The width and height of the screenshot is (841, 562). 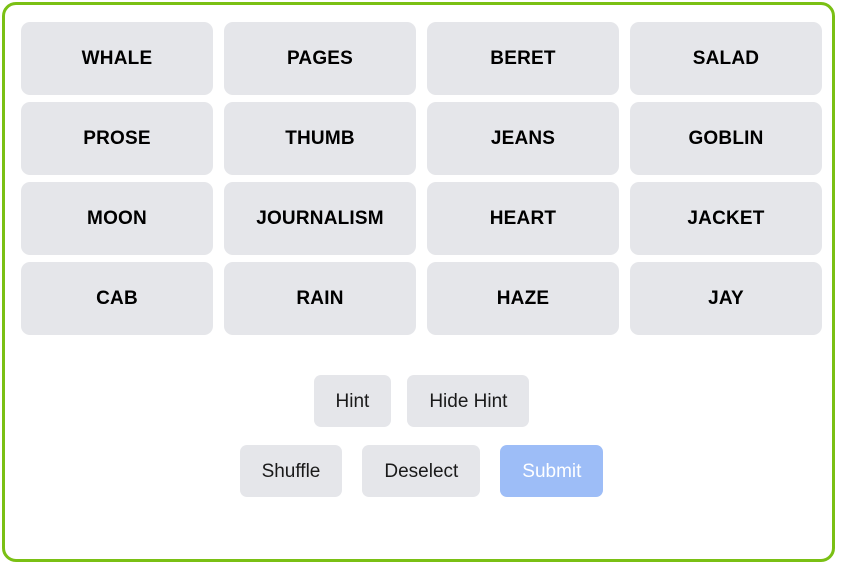 What do you see at coordinates (468, 401) in the screenshot?
I see `hide-hint-button: Hide Hint` at bounding box center [468, 401].